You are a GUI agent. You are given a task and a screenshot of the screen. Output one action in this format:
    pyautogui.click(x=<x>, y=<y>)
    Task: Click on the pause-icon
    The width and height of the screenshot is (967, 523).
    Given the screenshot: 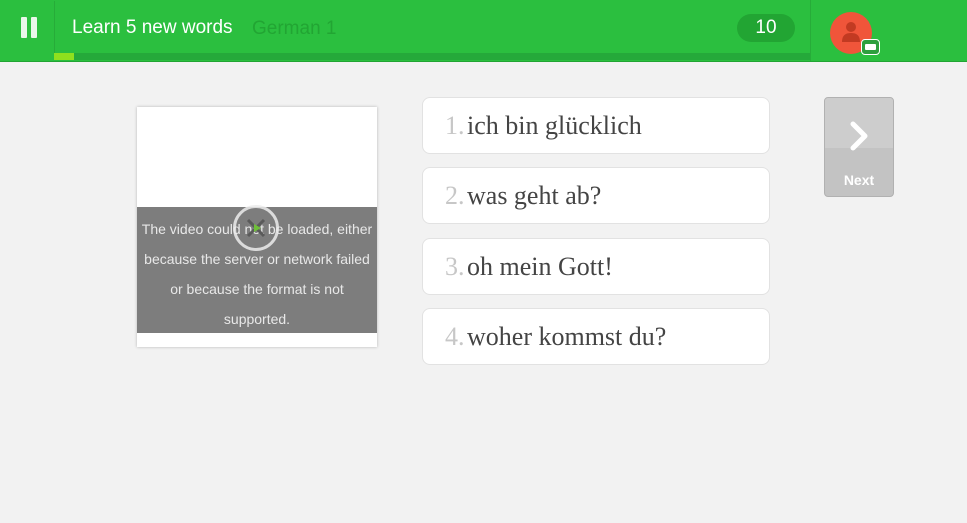 What is the action you would take?
    pyautogui.click(x=29, y=30)
    